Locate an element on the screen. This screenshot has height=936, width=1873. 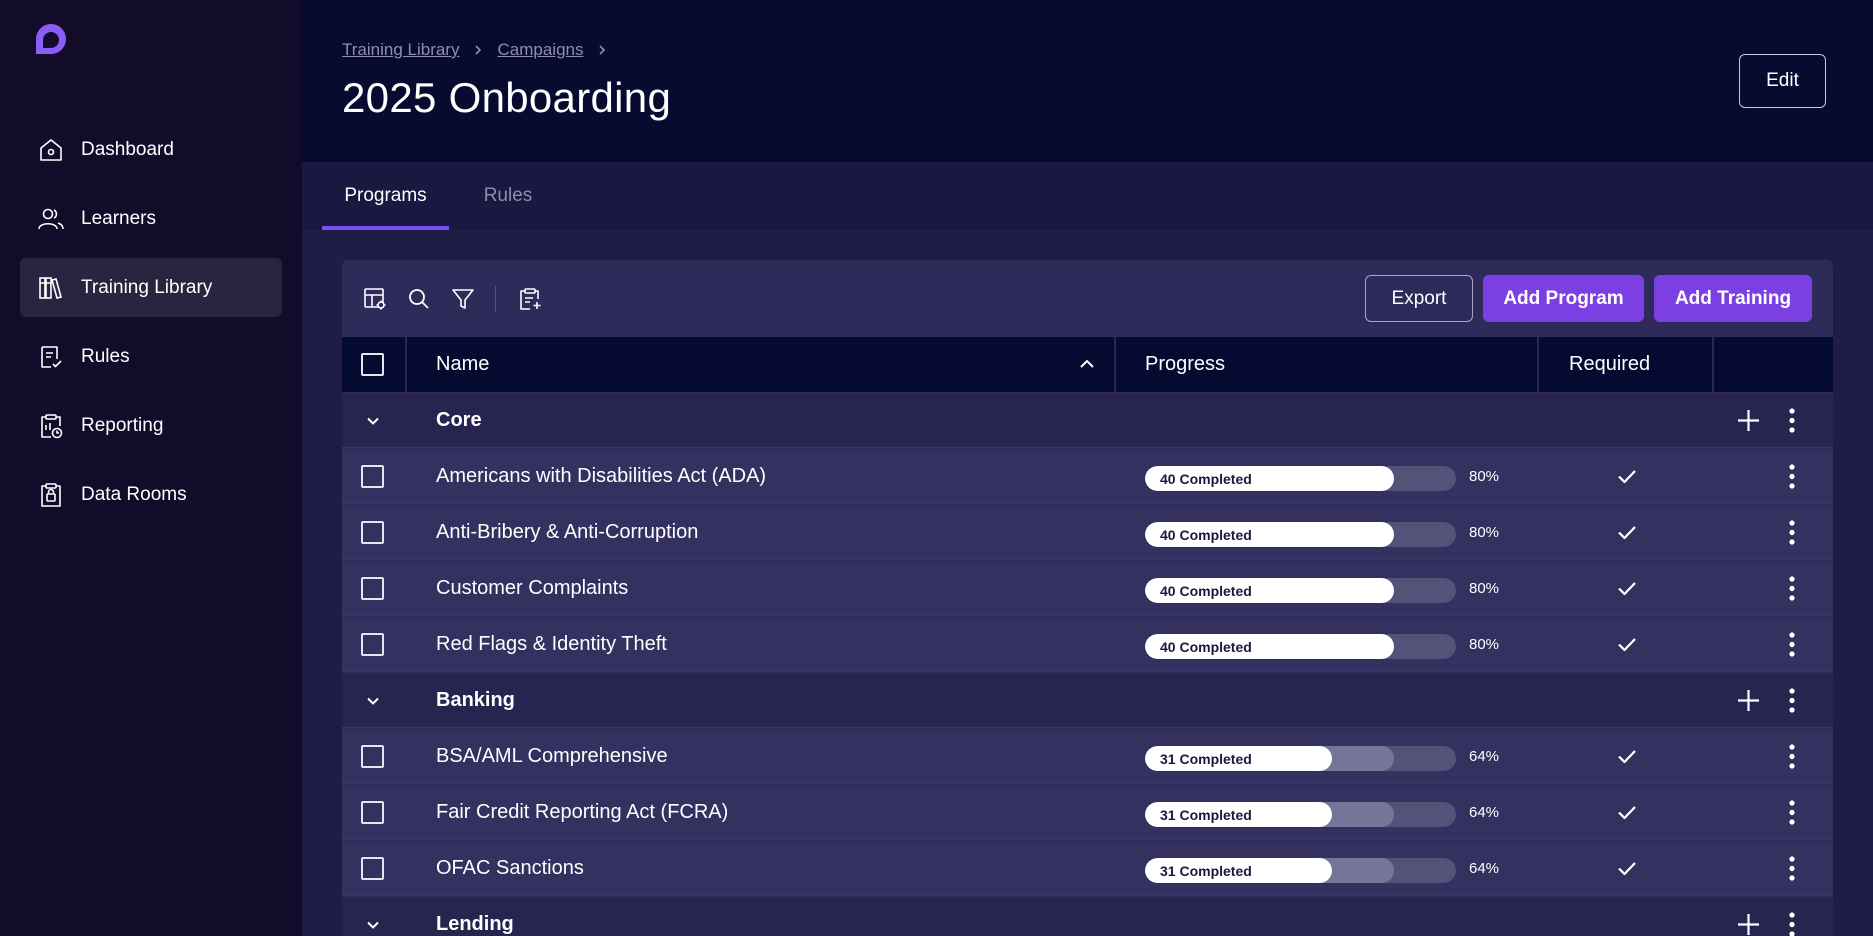
data-rooms-icon is located at coordinates (51, 495).